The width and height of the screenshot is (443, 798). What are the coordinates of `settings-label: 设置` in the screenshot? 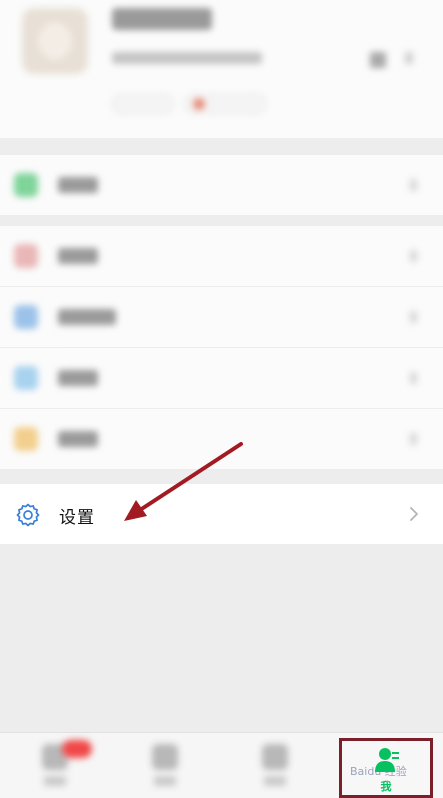 It's located at (77, 518).